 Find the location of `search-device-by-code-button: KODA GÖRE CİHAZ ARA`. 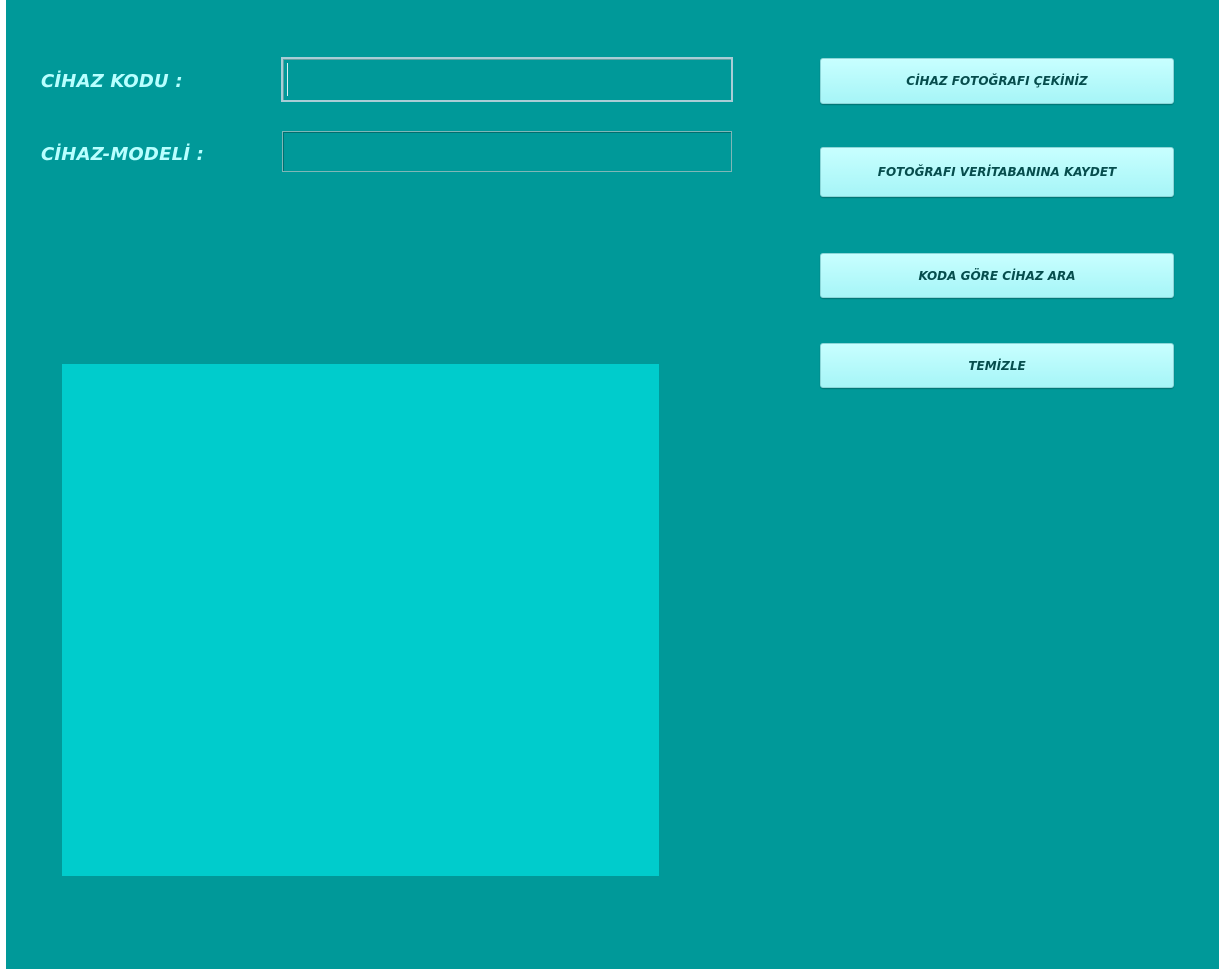

search-device-by-code-button: KODA GÖRE CİHAZ ARA is located at coordinates (997, 275).